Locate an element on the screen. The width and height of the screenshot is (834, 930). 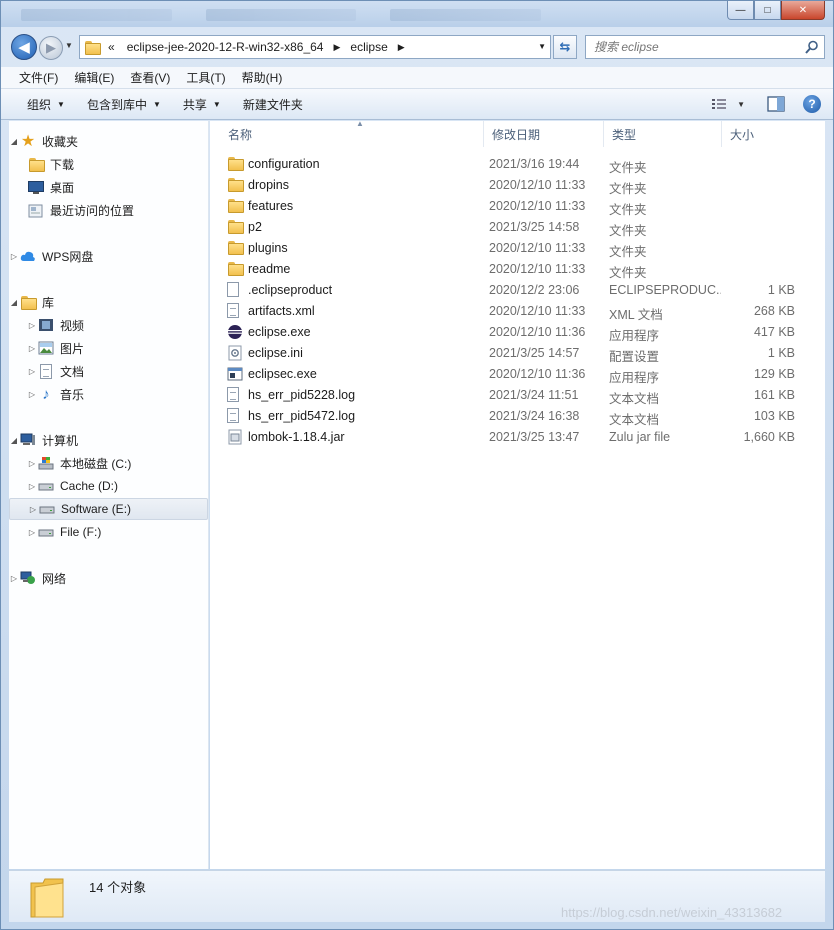
file-row: configuration 2021/3/16 19:44 文件夹 is located at coordinates (512, 164).